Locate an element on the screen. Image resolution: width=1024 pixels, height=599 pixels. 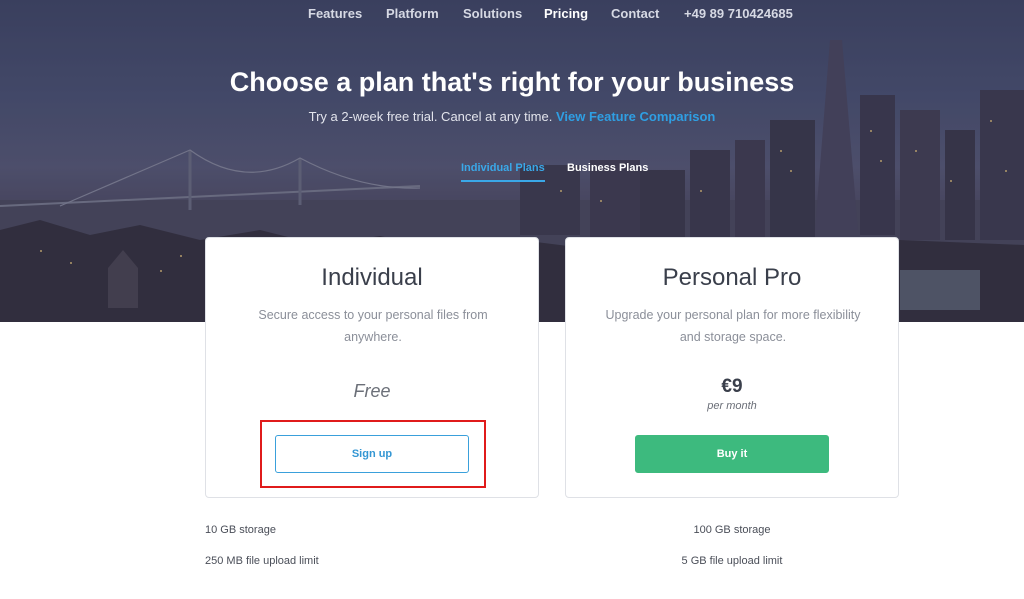
plan-name: Individual is located at coordinates (372, 277).